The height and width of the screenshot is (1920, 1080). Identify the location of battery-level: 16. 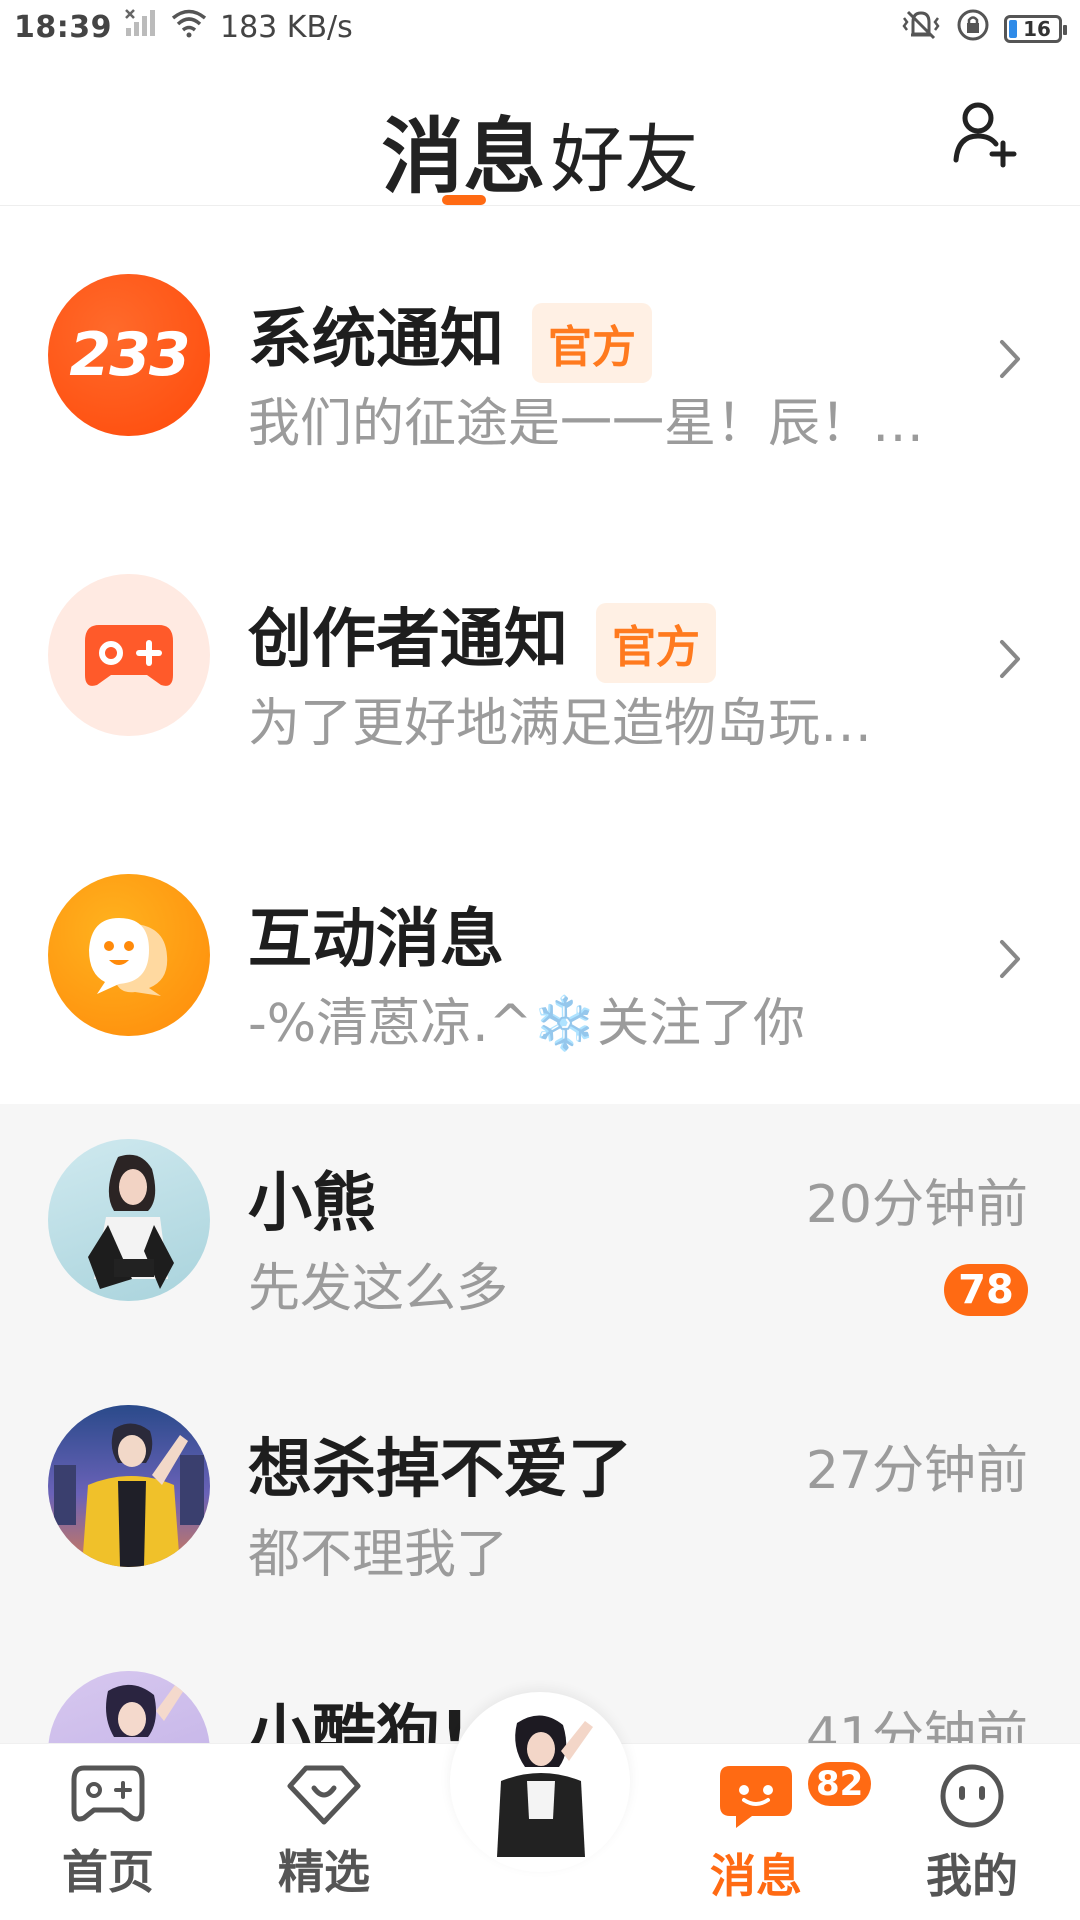
(1037, 29).